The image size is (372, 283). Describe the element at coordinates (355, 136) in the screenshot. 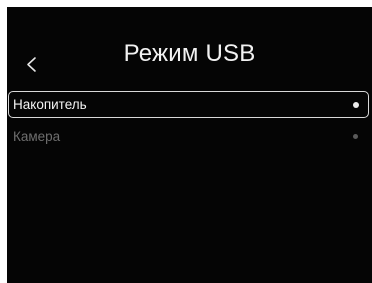

I see `unselected-indicator-icon` at that location.